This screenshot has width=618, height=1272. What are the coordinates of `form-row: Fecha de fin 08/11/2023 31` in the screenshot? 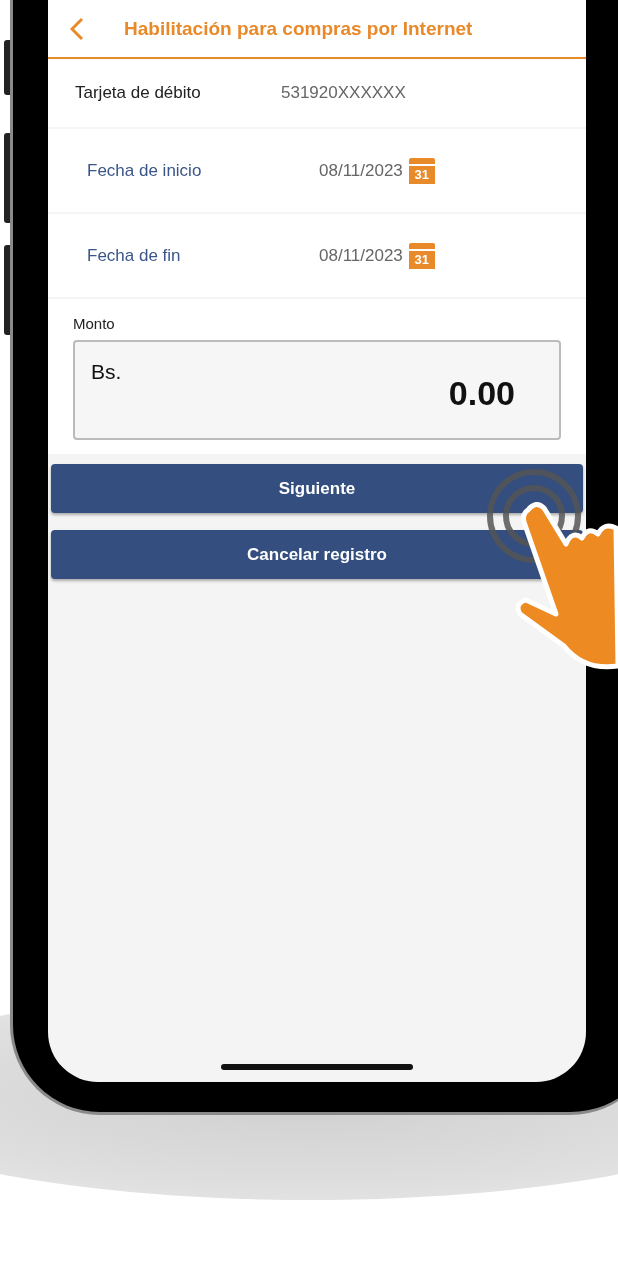 It's located at (317, 255).